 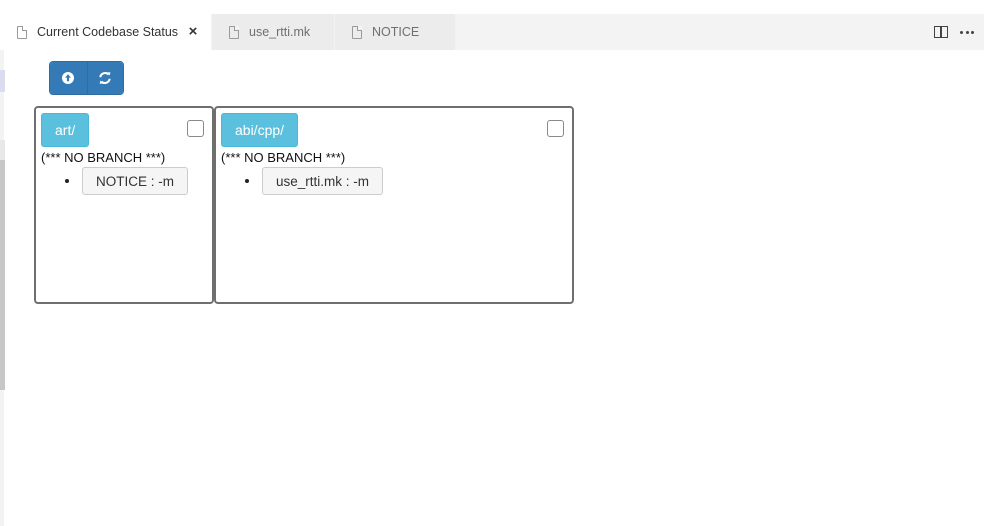 What do you see at coordinates (955, 32) in the screenshot?
I see `tab-actions` at bounding box center [955, 32].